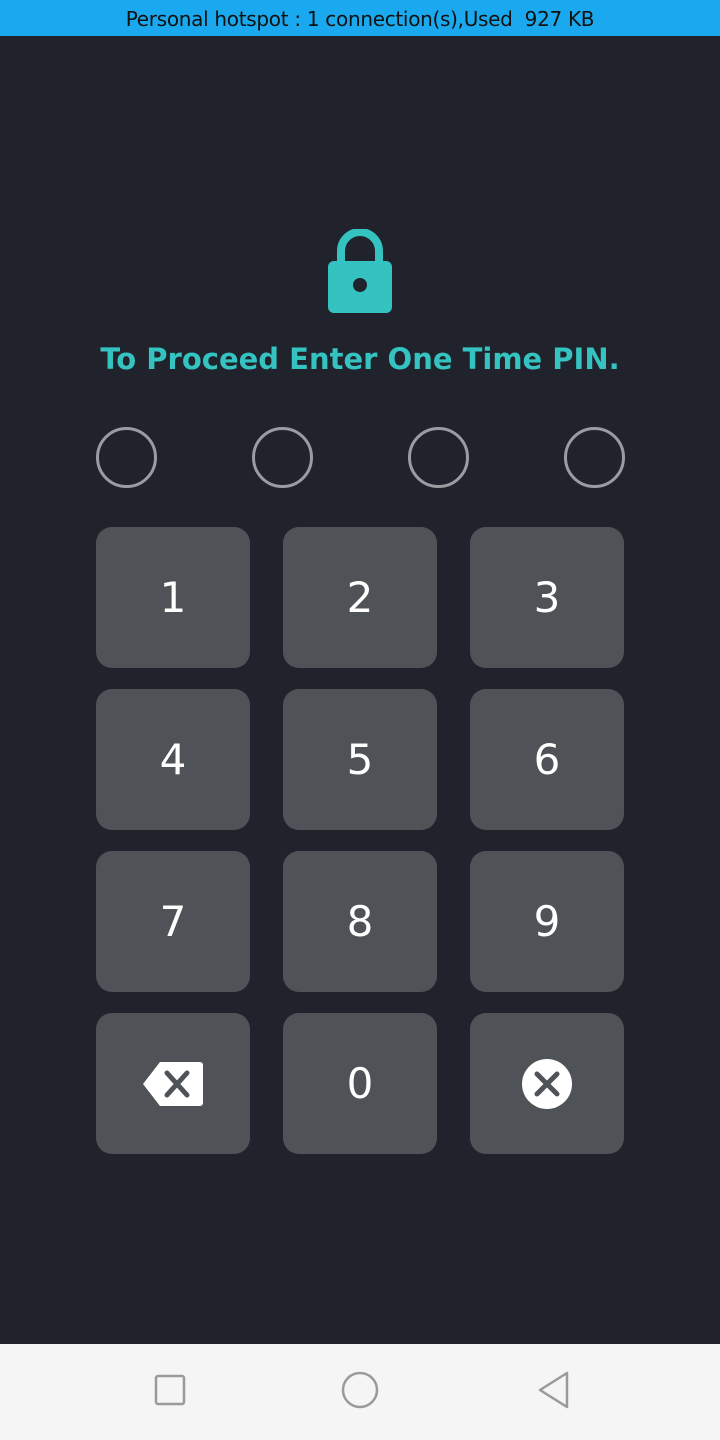 This screenshot has height=1440, width=720. I want to click on key-8: 8, so click(360, 921).